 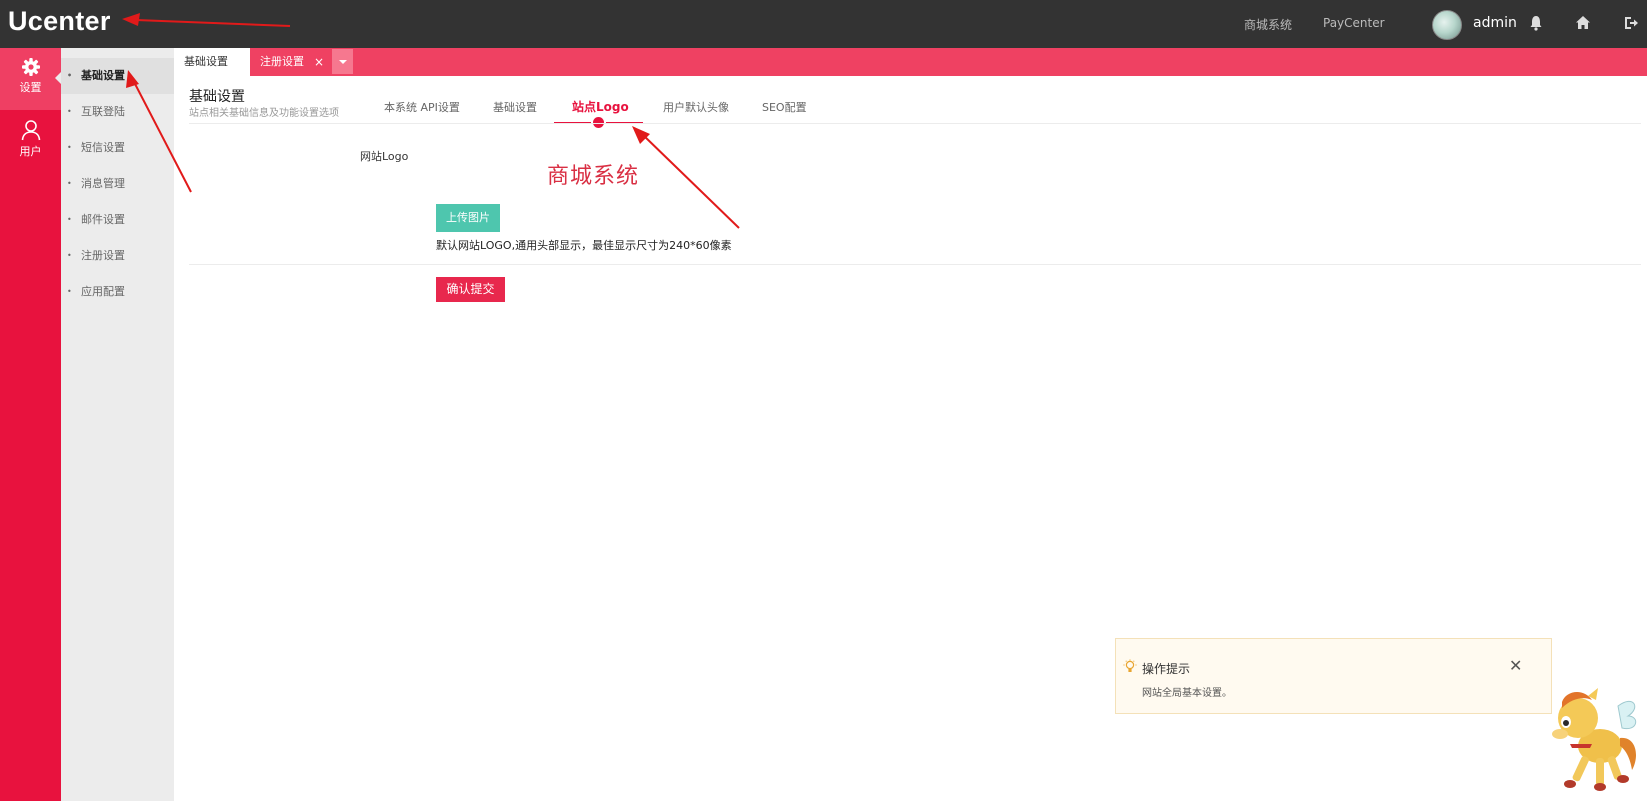 What do you see at coordinates (915, 264) in the screenshot?
I see `form-divider` at bounding box center [915, 264].